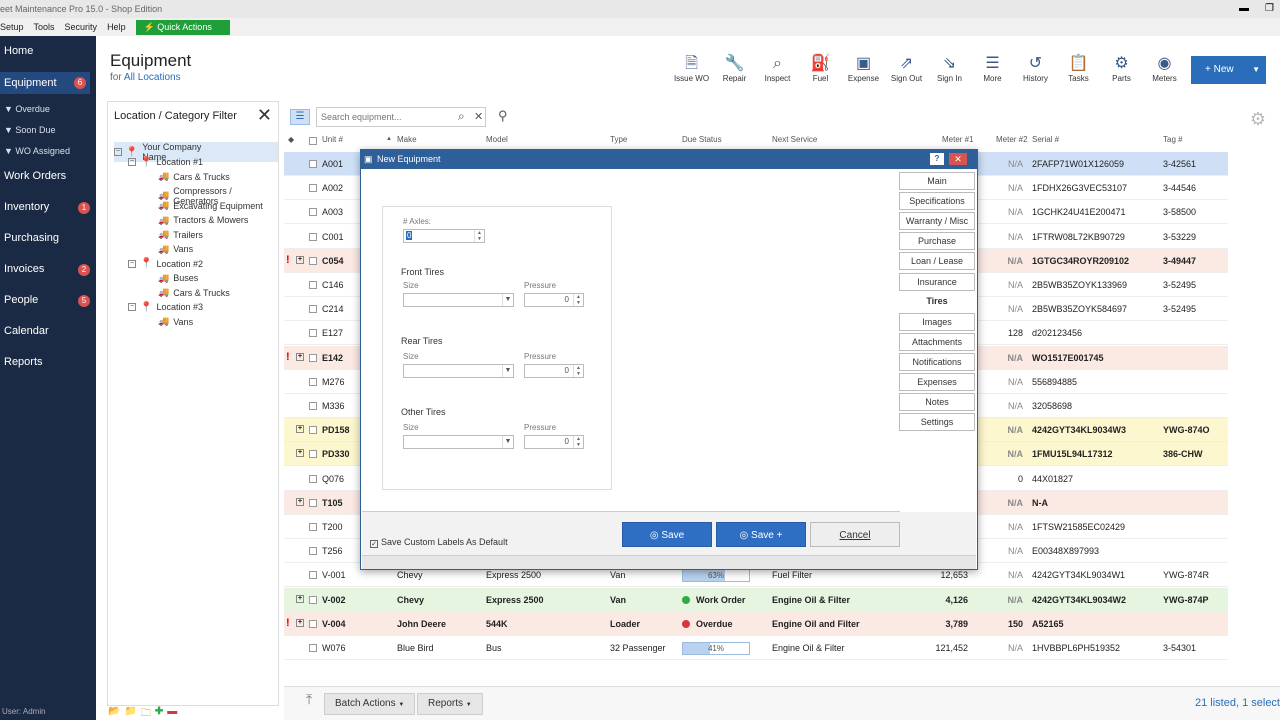 This screenshot has height=723, width=1280. Describe the element at coordinates (1078, 68) in the screenshot. I see `tasks-button: 📋 Tasks` at that location.